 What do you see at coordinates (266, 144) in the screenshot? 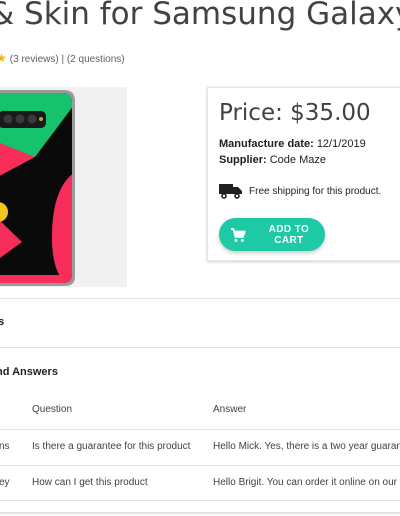
I see `manufacture-label: Manufacture date:` at bounding box center [266, 144].